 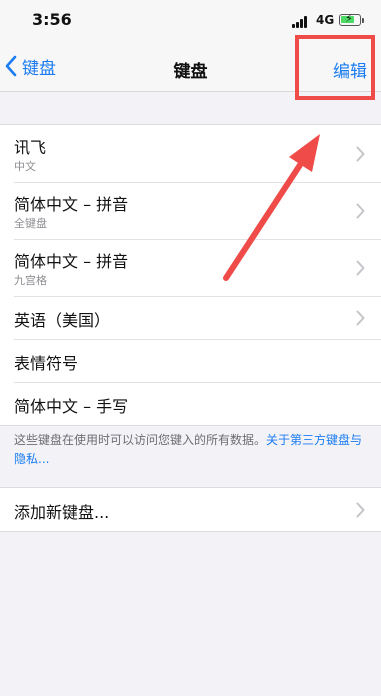 I want to click on keyboard-title: 表情符号, so click(x=46, y=363).